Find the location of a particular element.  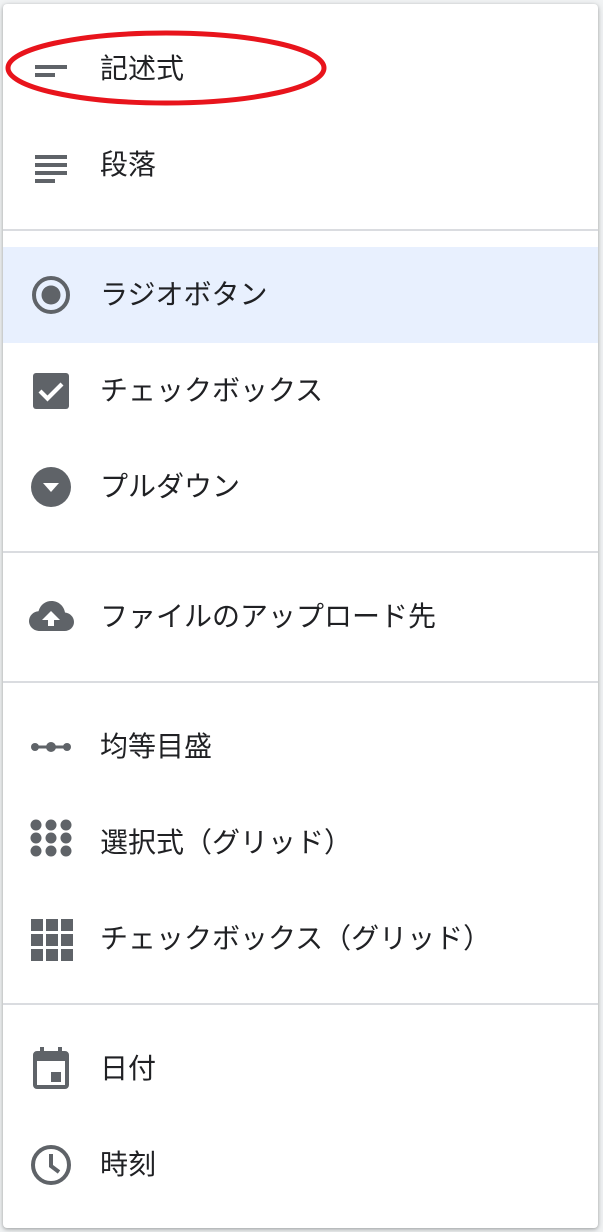

menu-item-label: チェックボックス is located at coordinates (212, 390).